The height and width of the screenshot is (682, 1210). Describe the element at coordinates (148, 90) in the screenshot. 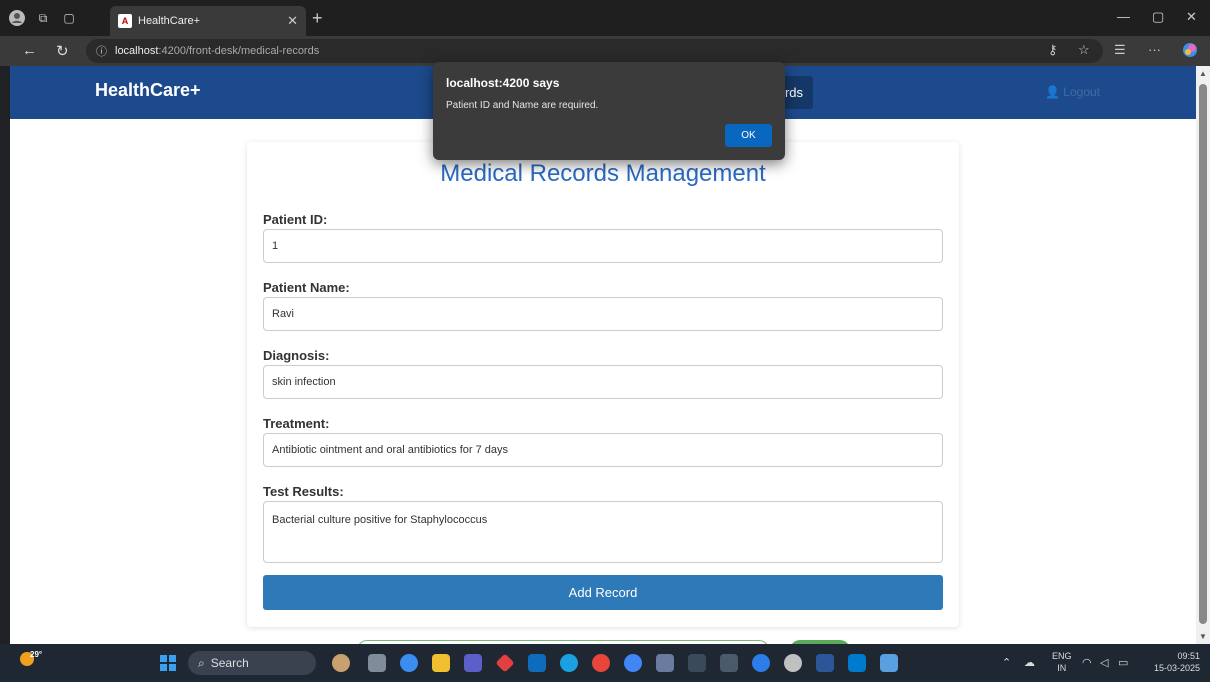

I see `brand-logo: HealthCare+` at that location.